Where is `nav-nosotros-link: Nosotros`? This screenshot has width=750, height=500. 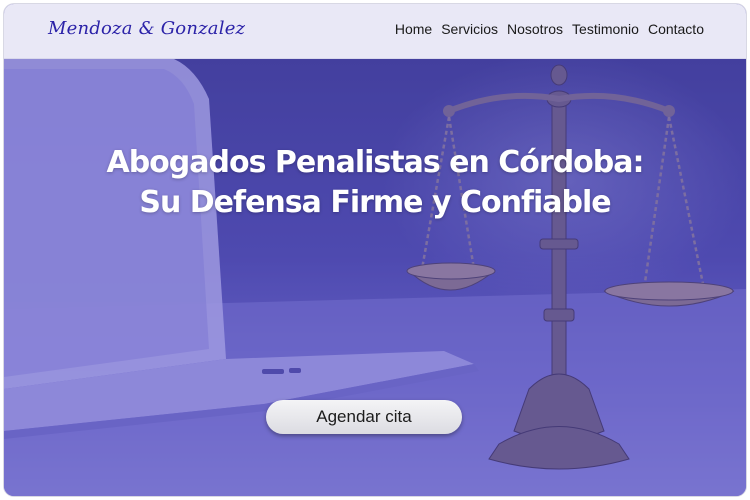
nav-nosotros-link: Nosotros is located at coordinates (535, 29).